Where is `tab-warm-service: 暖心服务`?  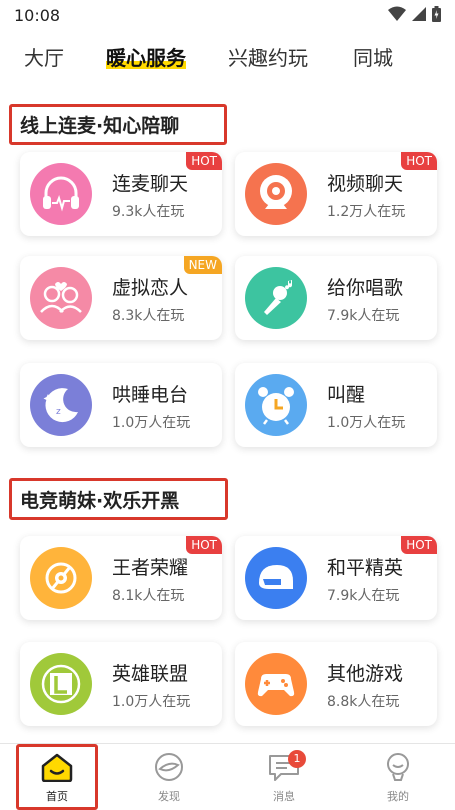 tab-warm-service: 暖心服务 is located at coordinates (146, 56).